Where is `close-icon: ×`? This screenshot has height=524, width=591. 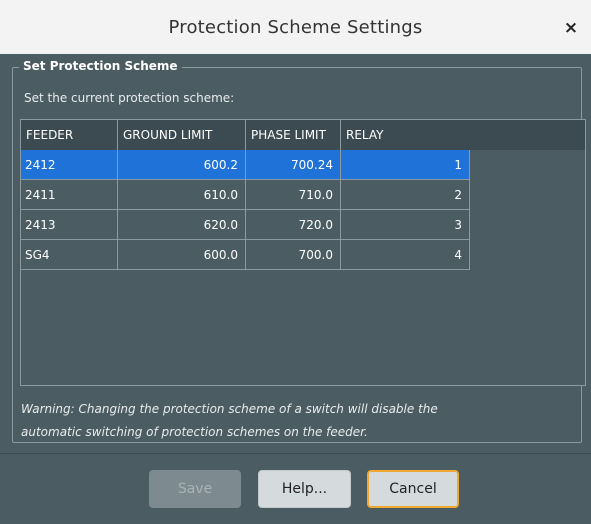 close-icon: × is located at coordinates (571, 28).